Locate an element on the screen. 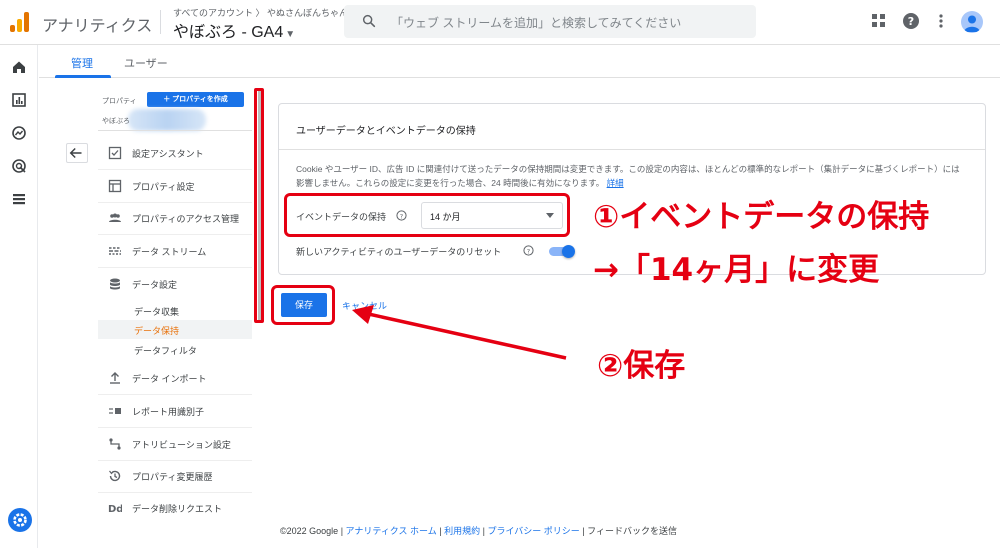 The width and height of the screenshot is (1000, 548). nav-item-label: プロパティ設定 is located at coordinates (163, 187).